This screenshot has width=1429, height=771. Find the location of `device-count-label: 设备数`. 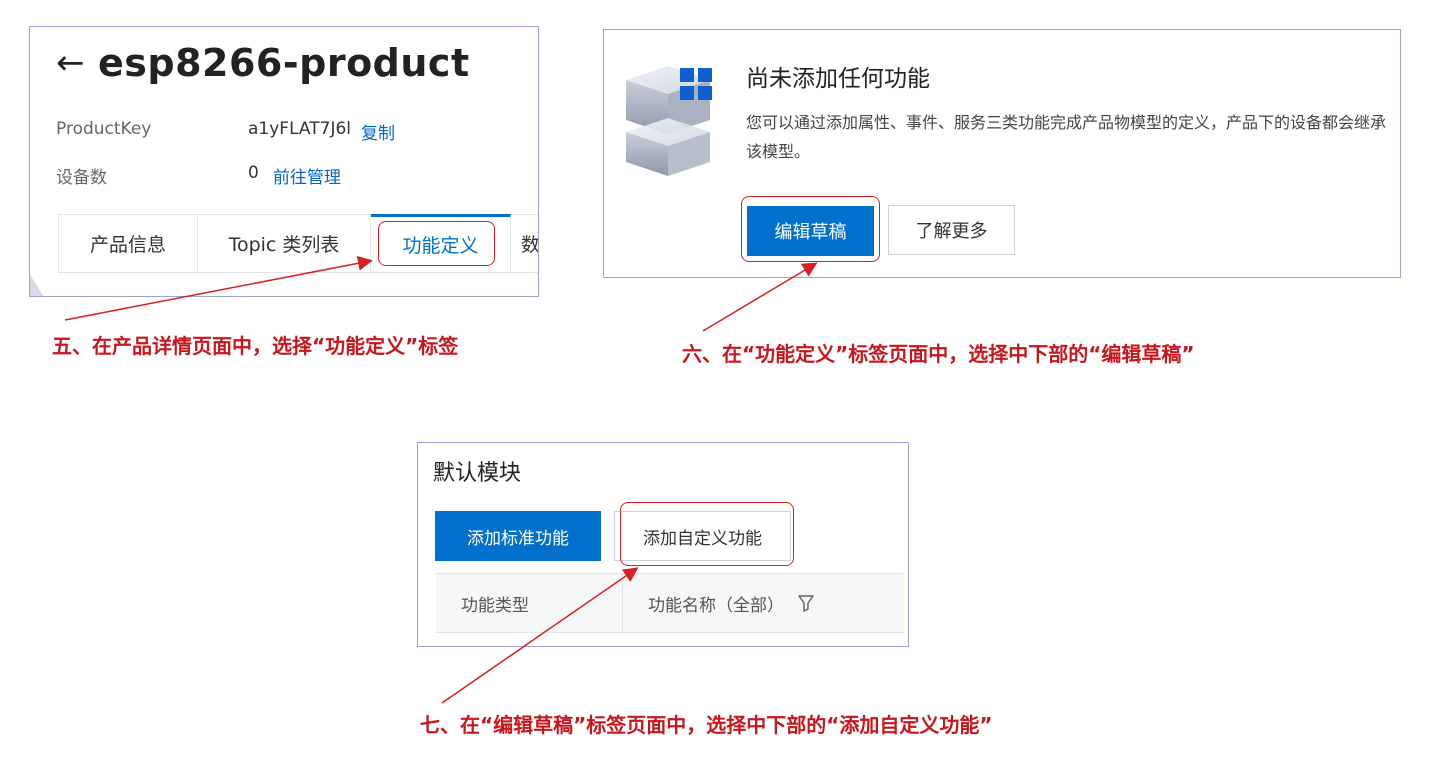

device-count-label: 设备数 is located at coordinates (81, 178).